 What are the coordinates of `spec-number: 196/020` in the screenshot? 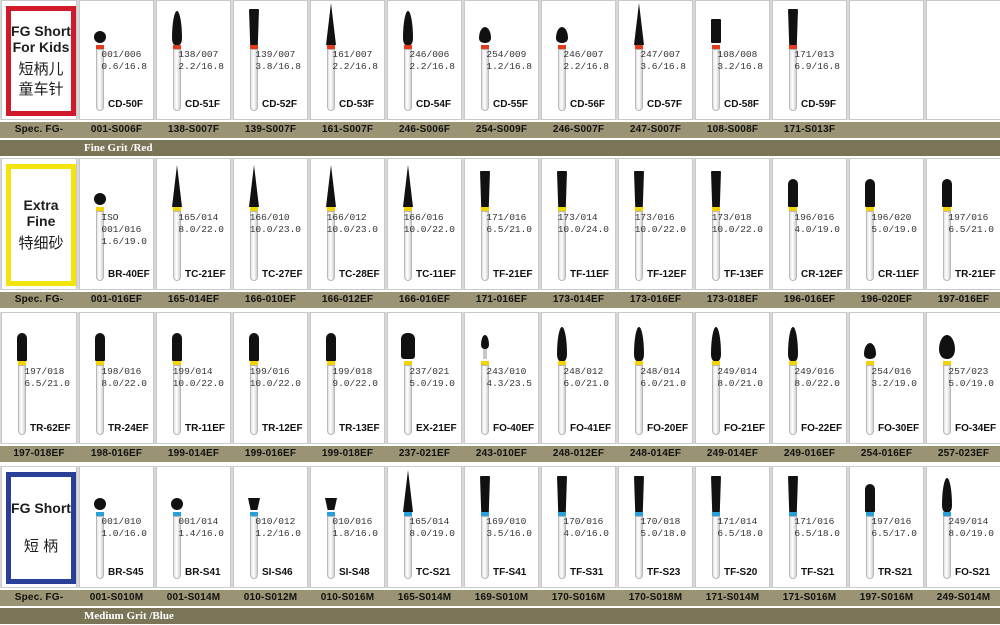 It's located at (891, 217).